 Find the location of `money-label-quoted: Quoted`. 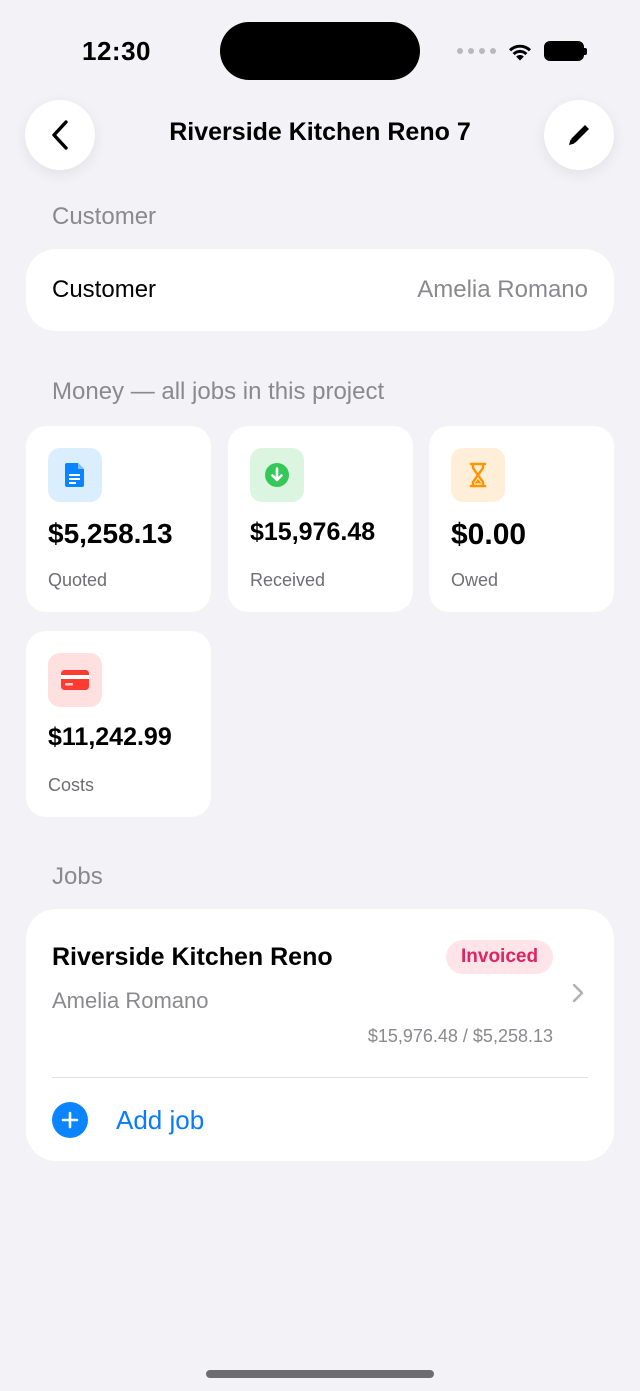

money-label-quoted: Quoted is located at coordinates (78, 580).